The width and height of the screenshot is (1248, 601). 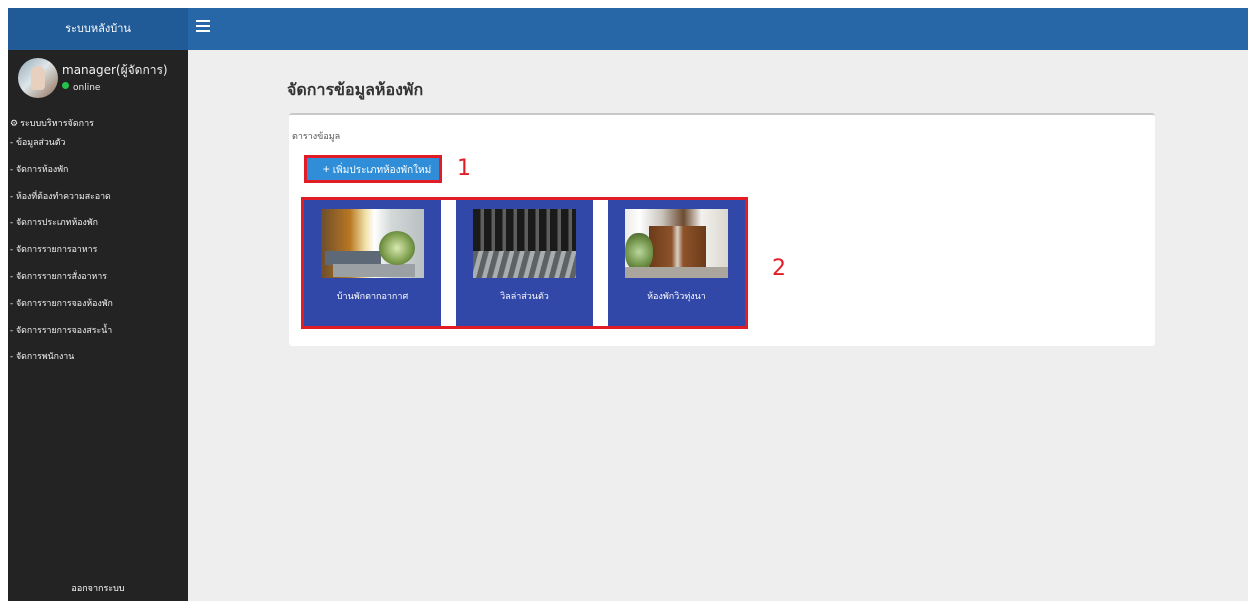 I want to click on online-status-icon, so click(x=65, y=85).